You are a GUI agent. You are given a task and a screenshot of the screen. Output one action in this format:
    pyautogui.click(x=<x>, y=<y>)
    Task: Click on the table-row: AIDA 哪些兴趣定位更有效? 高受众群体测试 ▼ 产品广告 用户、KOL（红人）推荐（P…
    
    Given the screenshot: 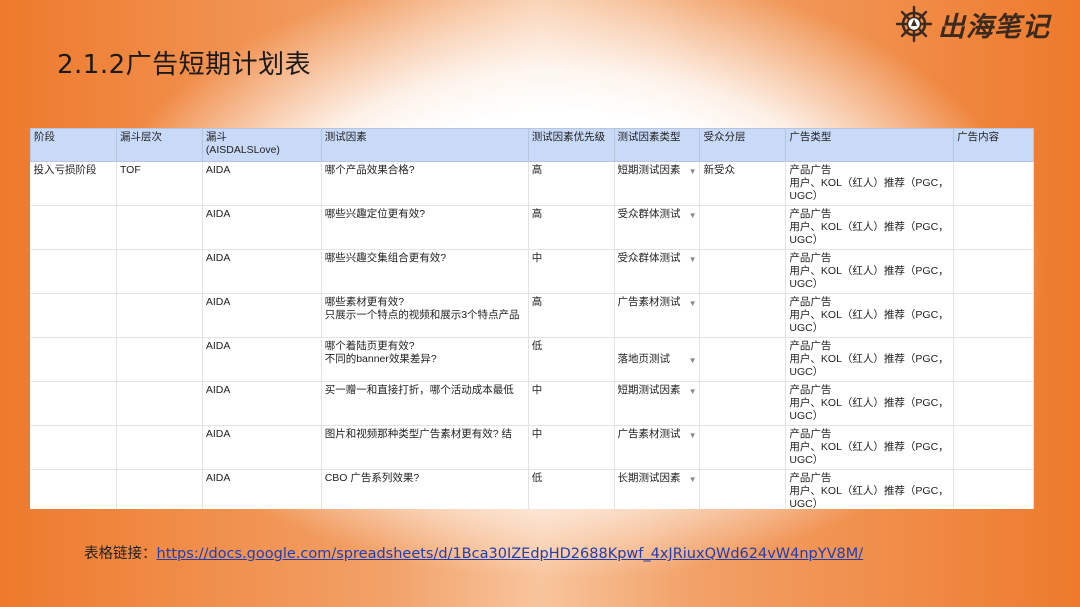 What is the action you would take?
    pyautogui.click(x=532, y=227)
    